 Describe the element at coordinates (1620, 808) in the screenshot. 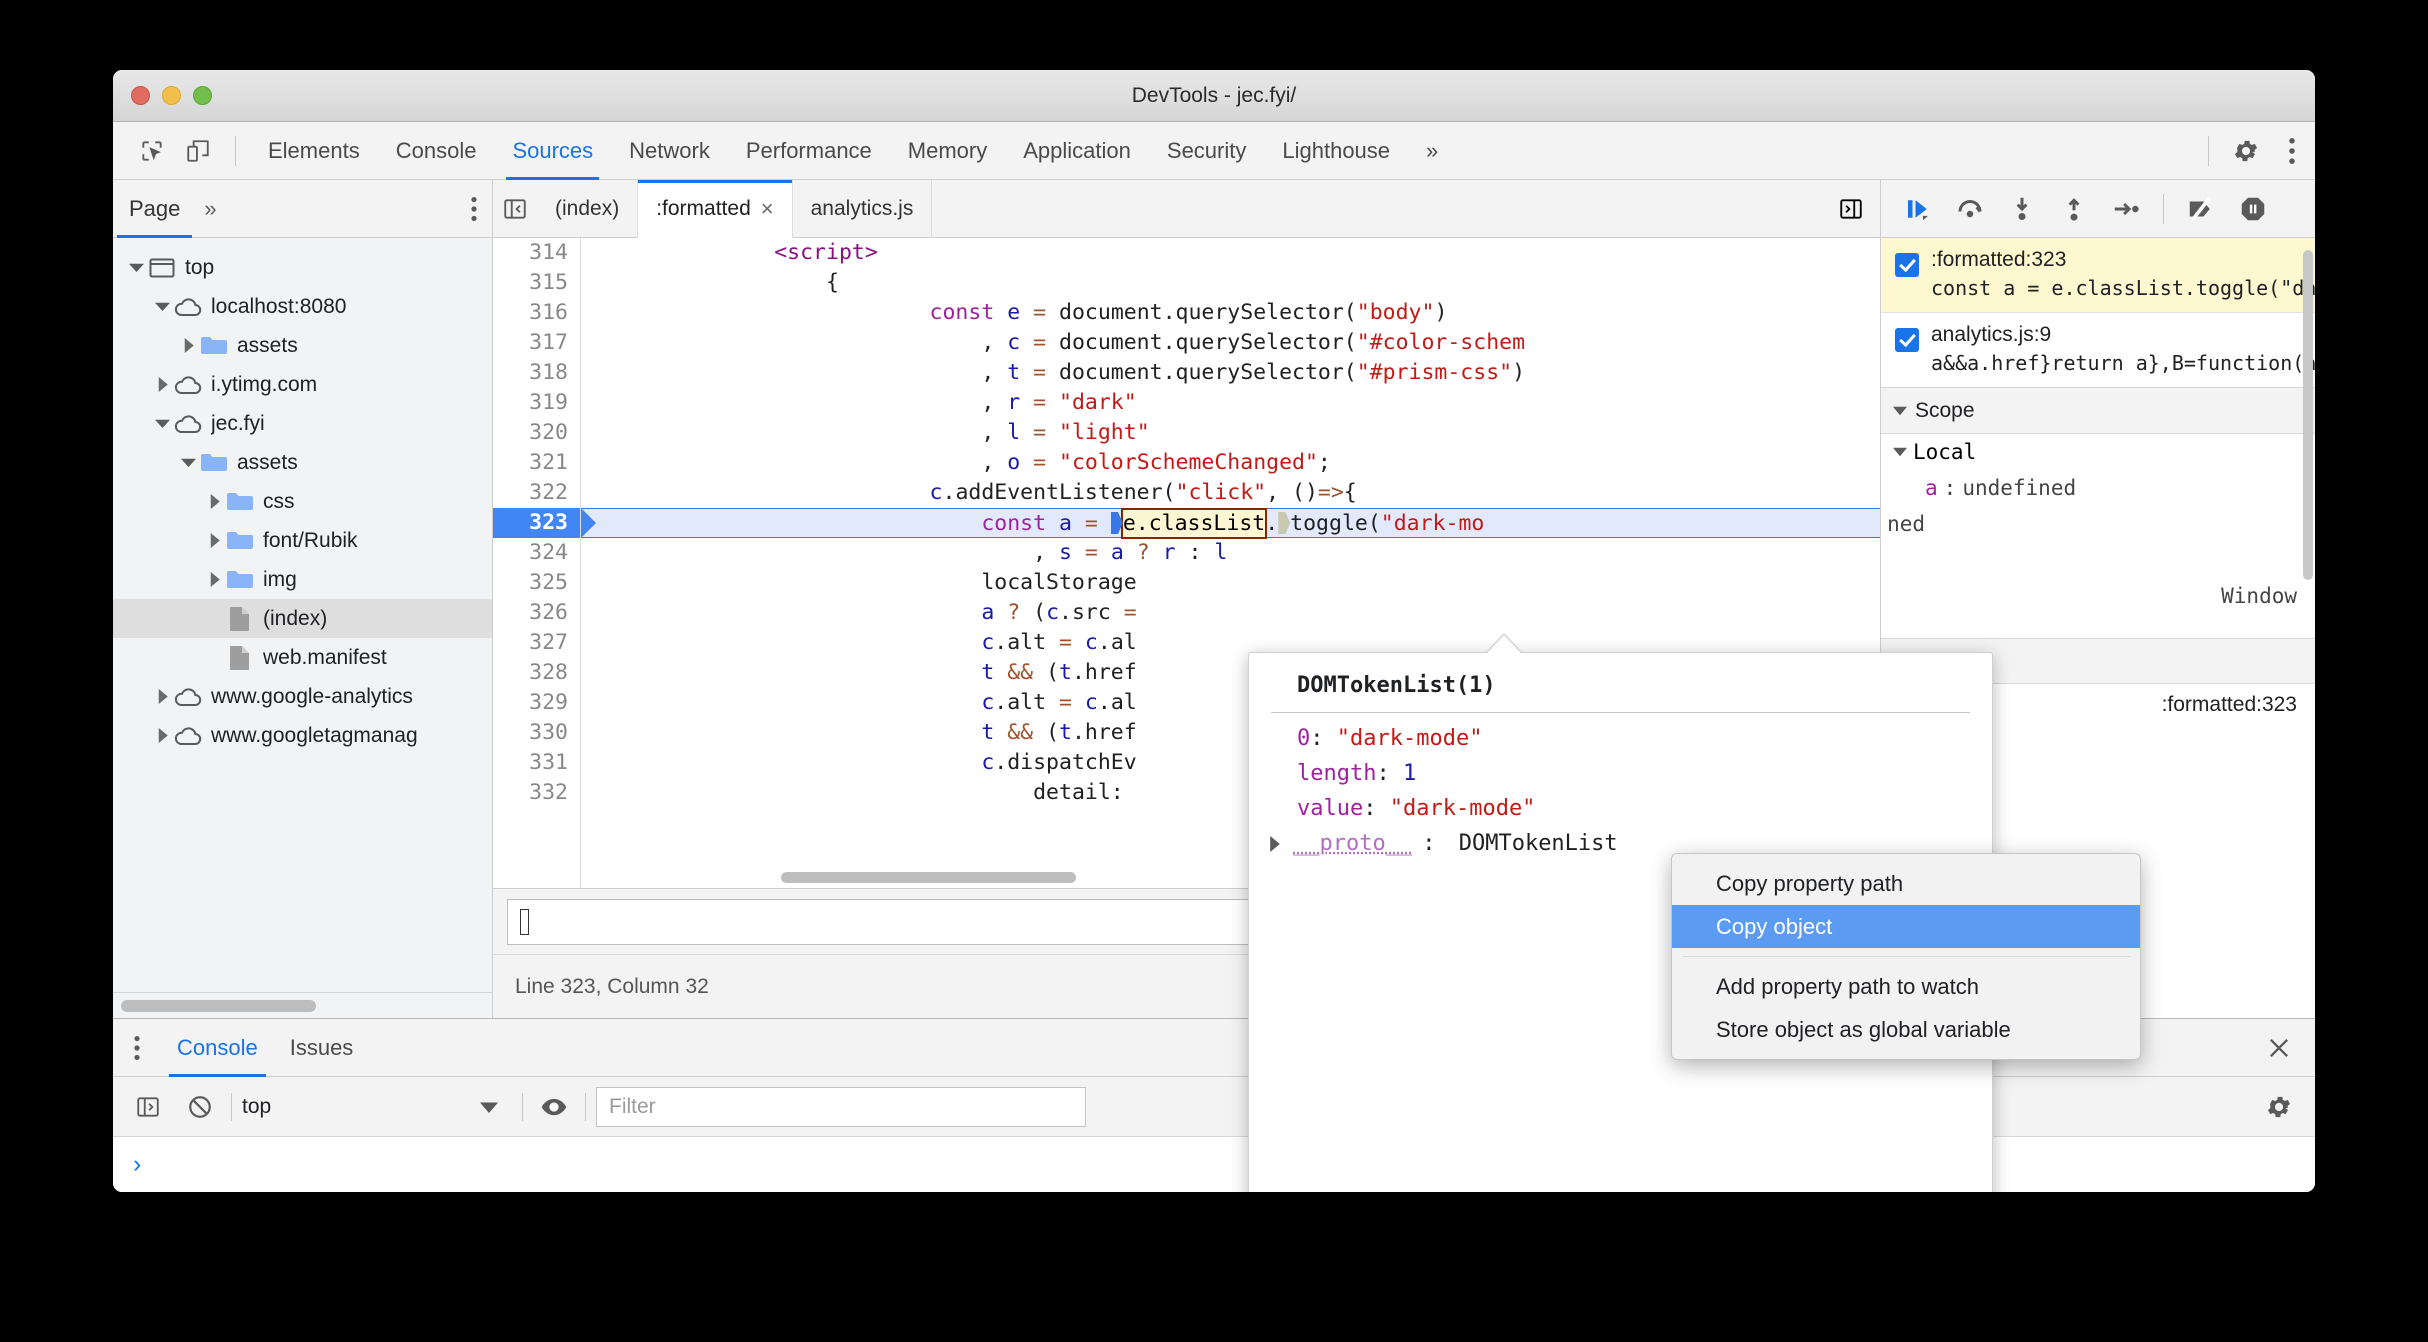

I see `popover-property-row: value : "dark-mode"` at that location.